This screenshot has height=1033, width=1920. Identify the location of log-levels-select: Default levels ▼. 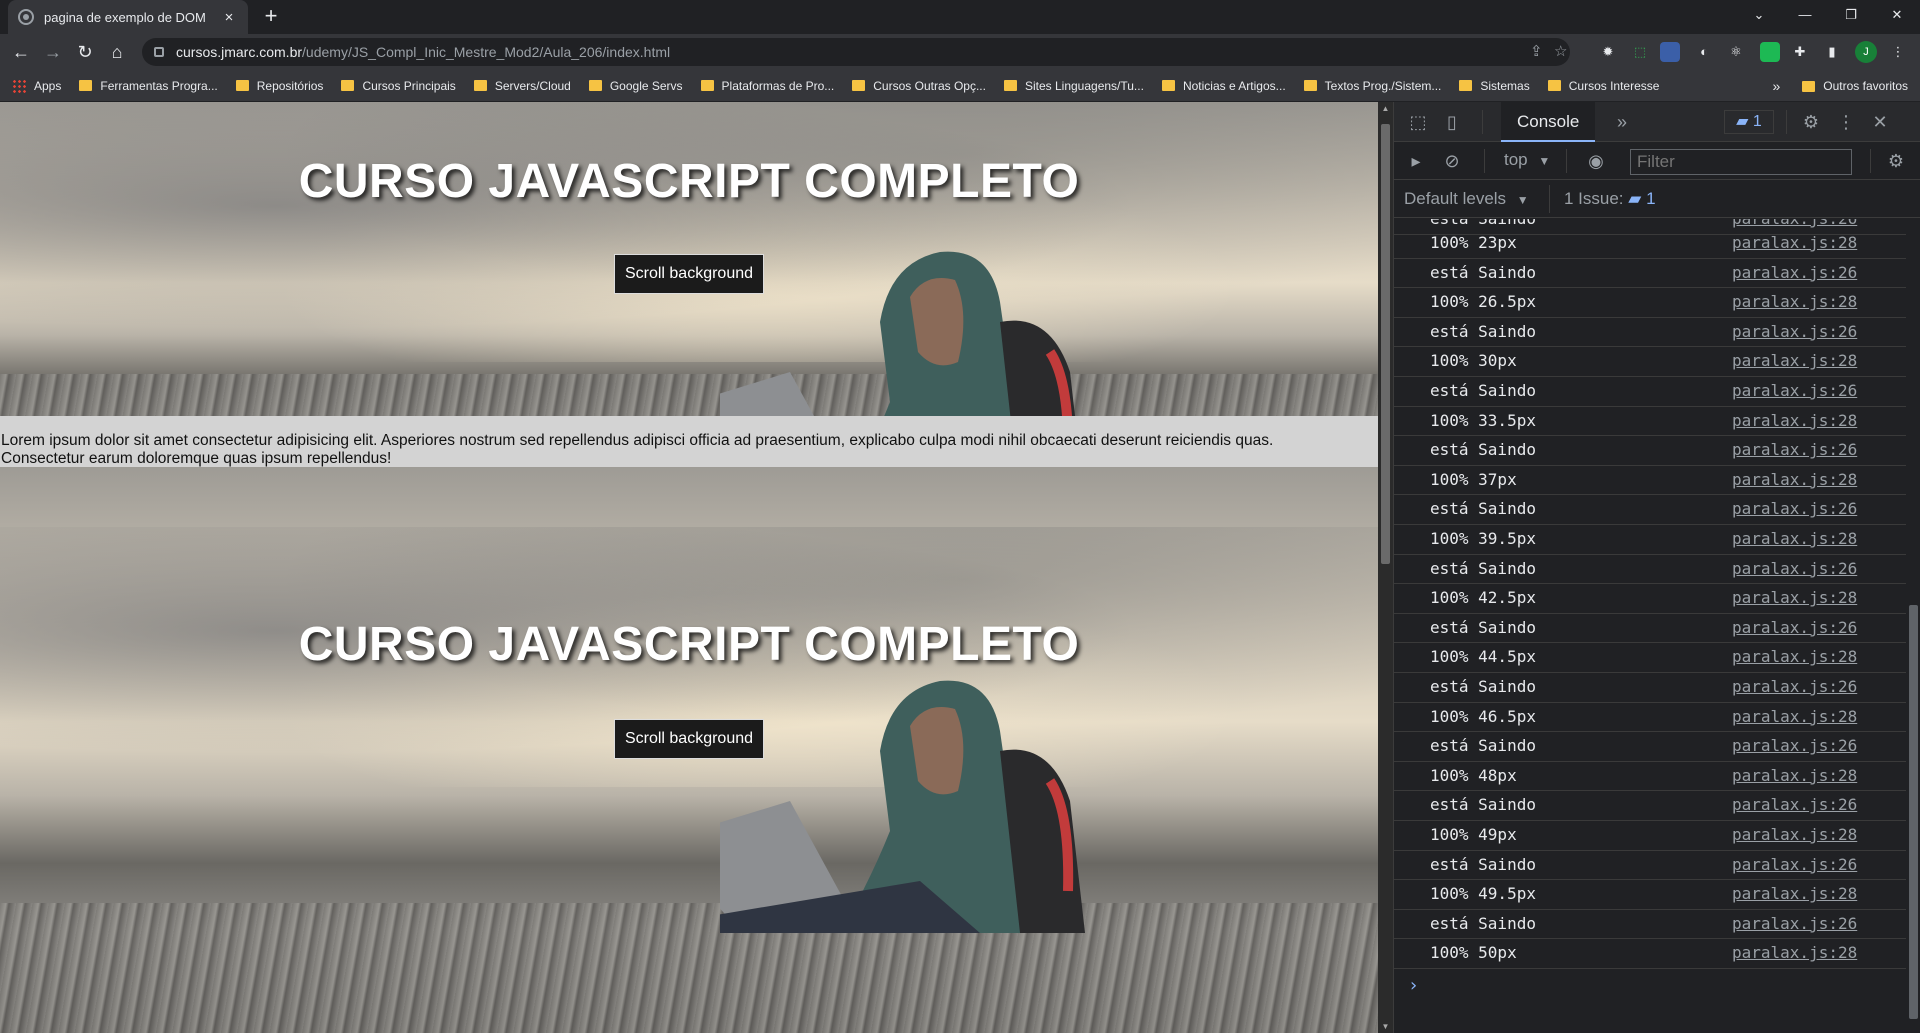
(1466, 199).